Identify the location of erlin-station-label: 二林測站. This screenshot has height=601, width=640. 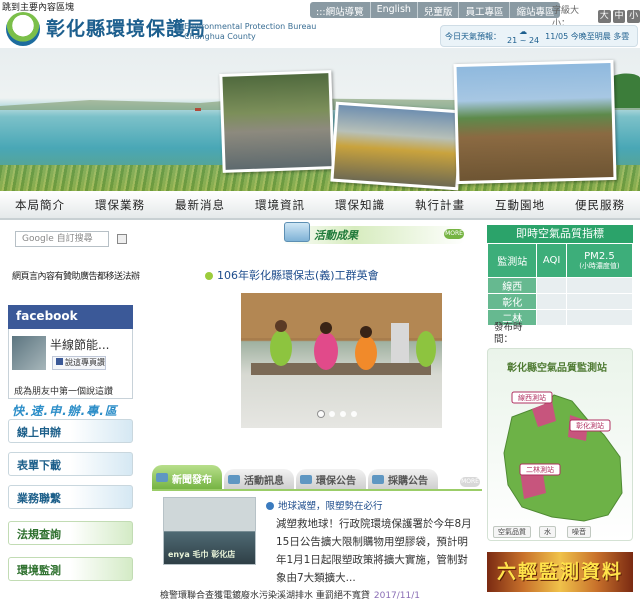
(540, 469).